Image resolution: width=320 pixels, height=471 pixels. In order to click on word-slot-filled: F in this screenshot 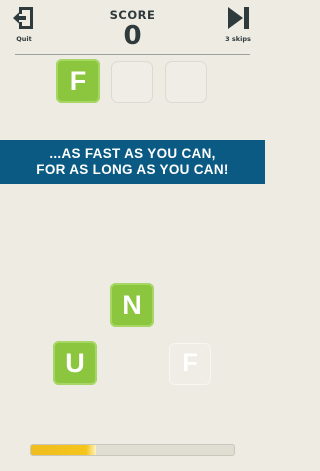, I will do `click(78, 81)`.